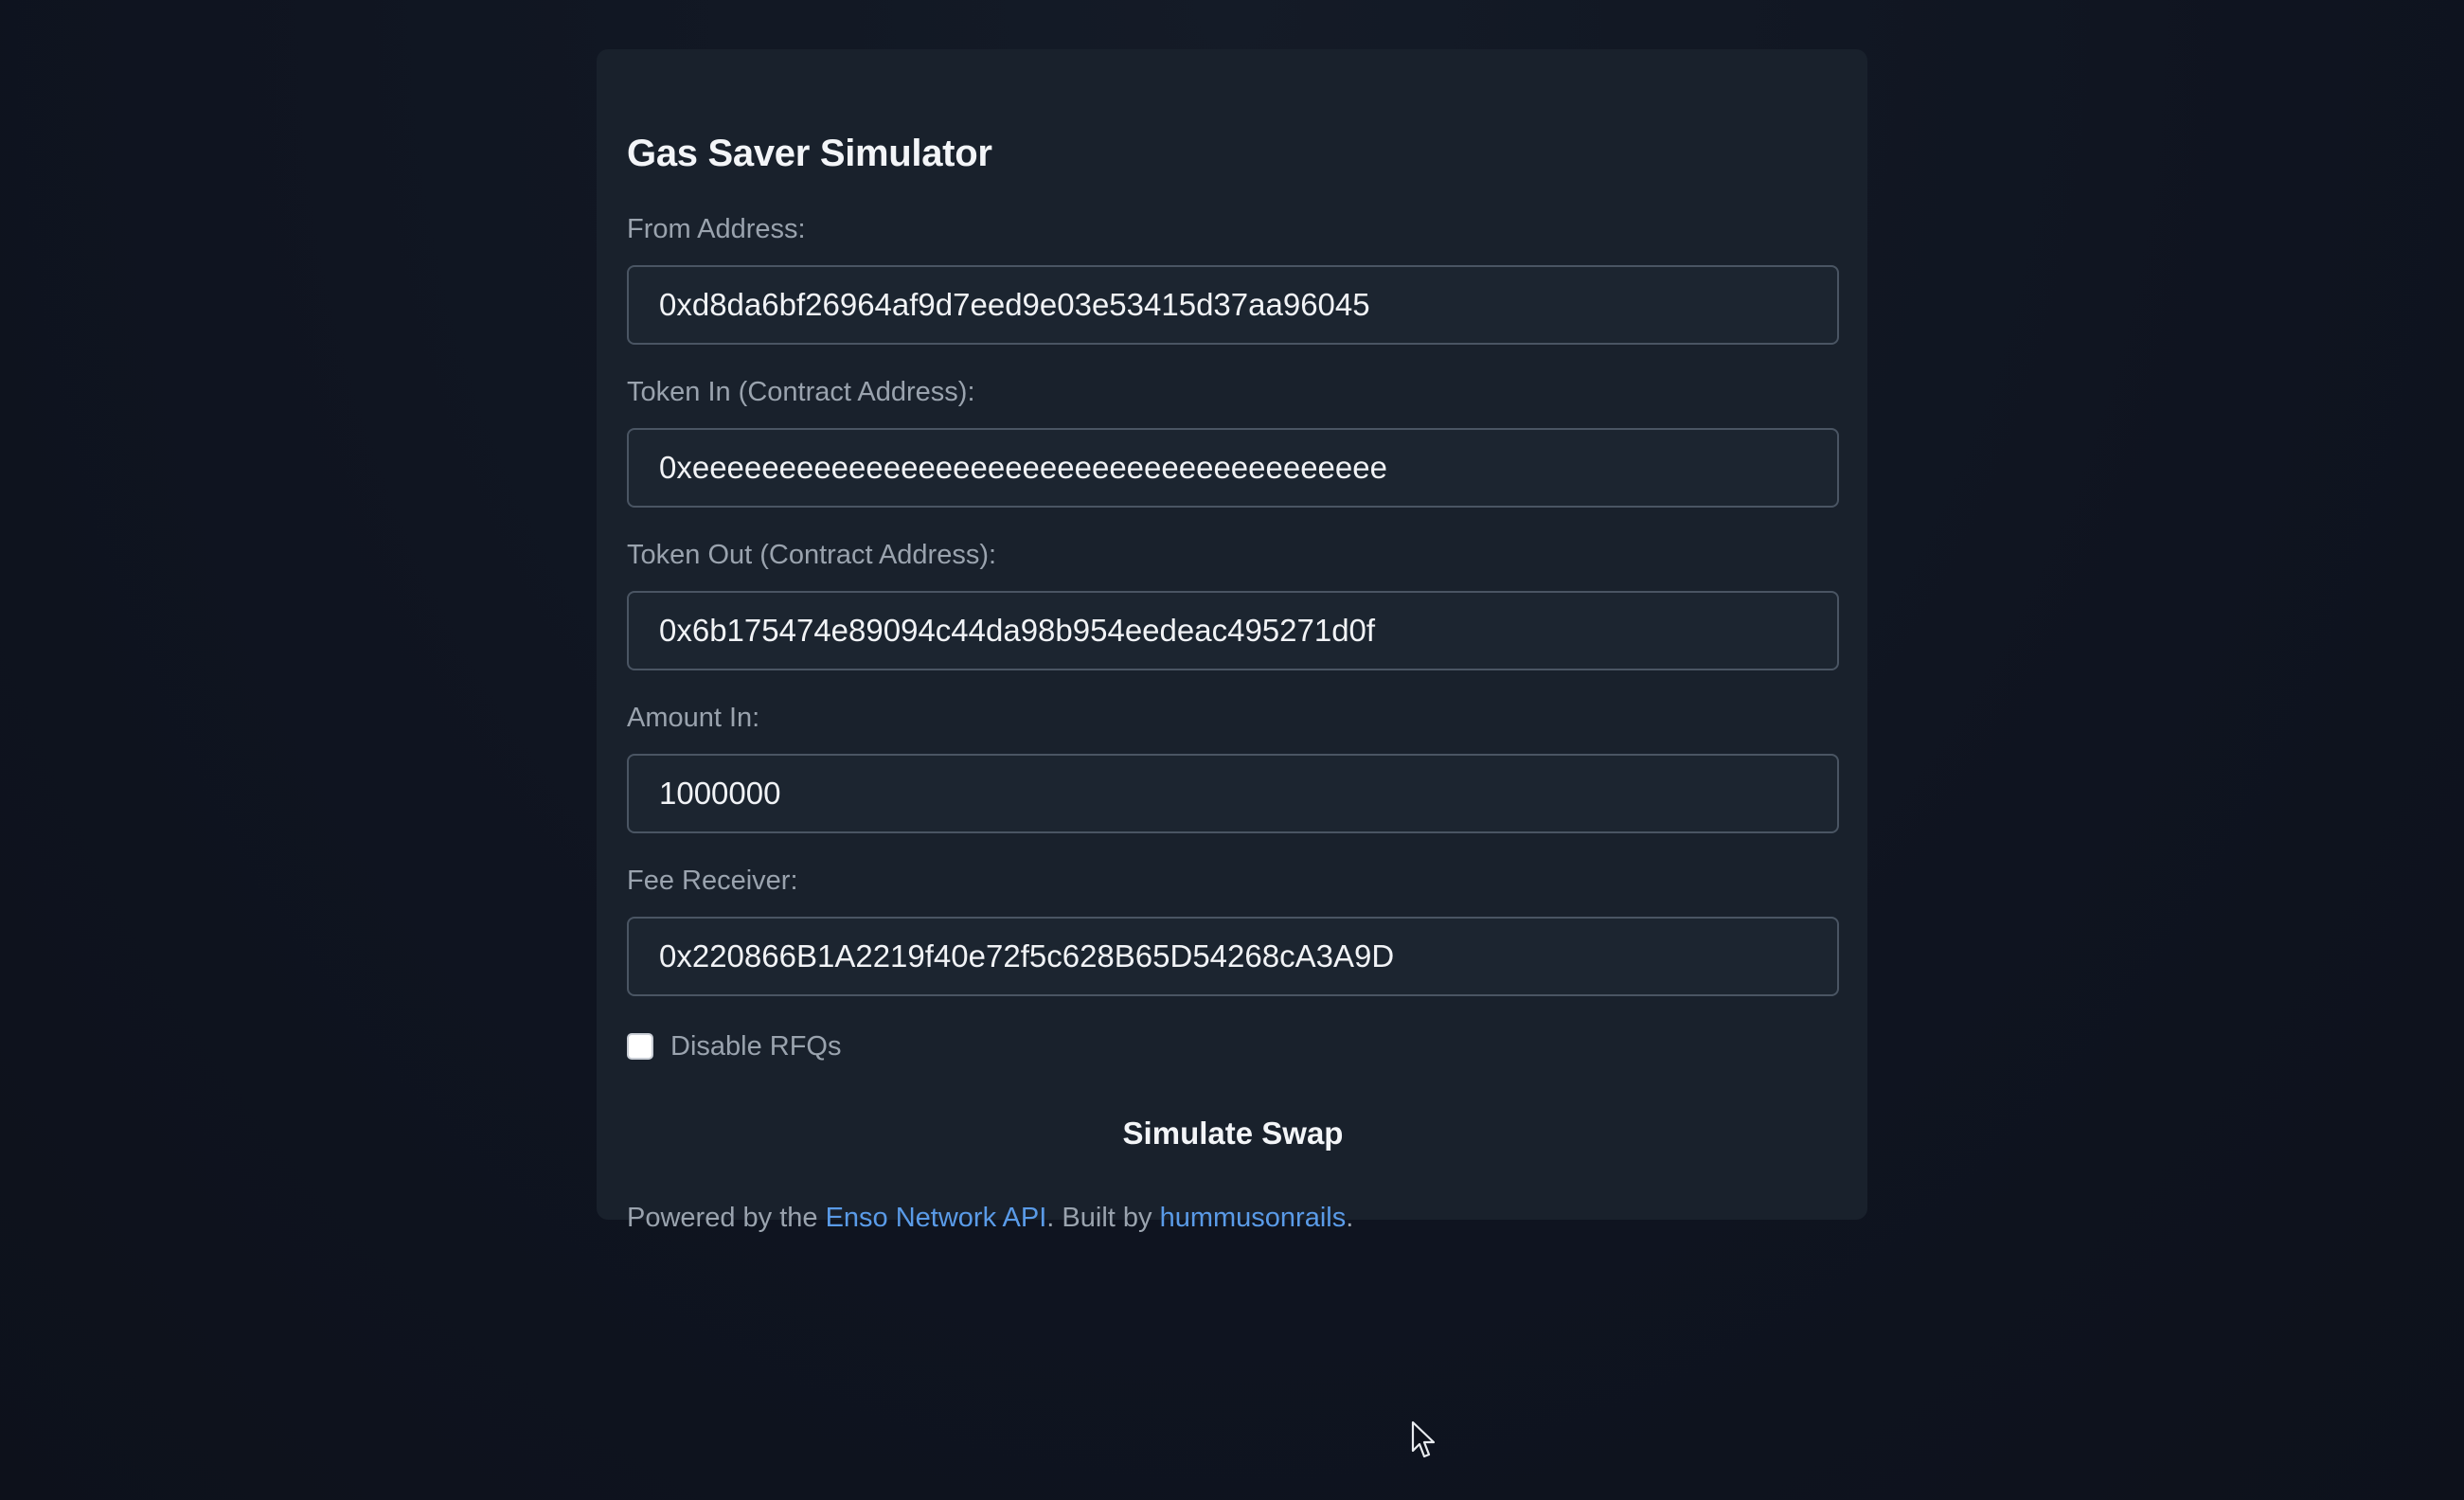  Describe the element at coordinates (756, 1046) in the screenshot. I see `disable-rfqs-label: Disable RFQs` at that location.